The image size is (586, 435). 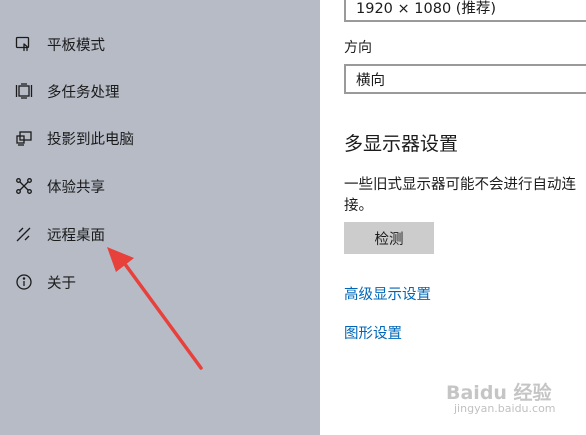 I want to click on resolution-dropdown: 1920 × 1080 (推荐), so click(x=465, y=11).